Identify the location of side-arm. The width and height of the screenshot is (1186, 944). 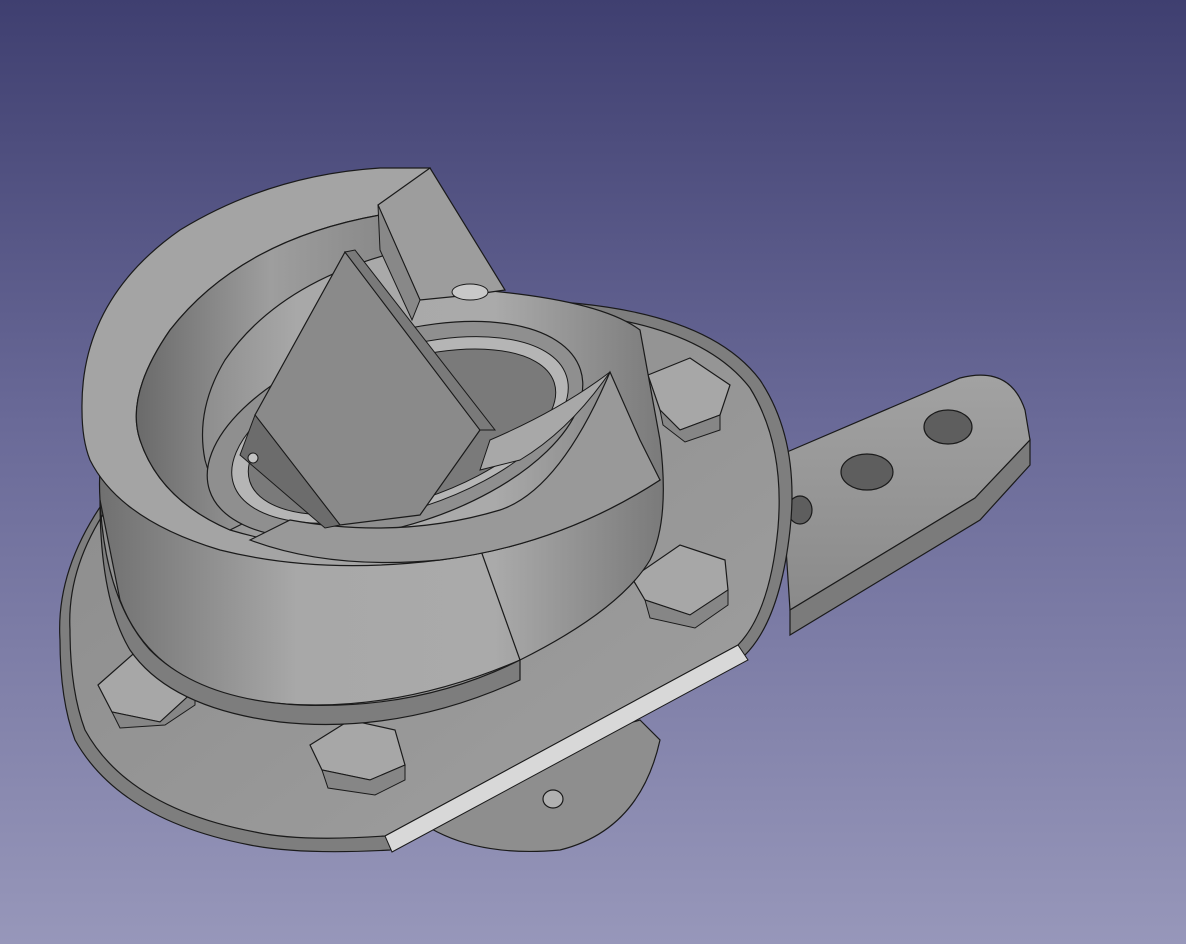
(905, 505).